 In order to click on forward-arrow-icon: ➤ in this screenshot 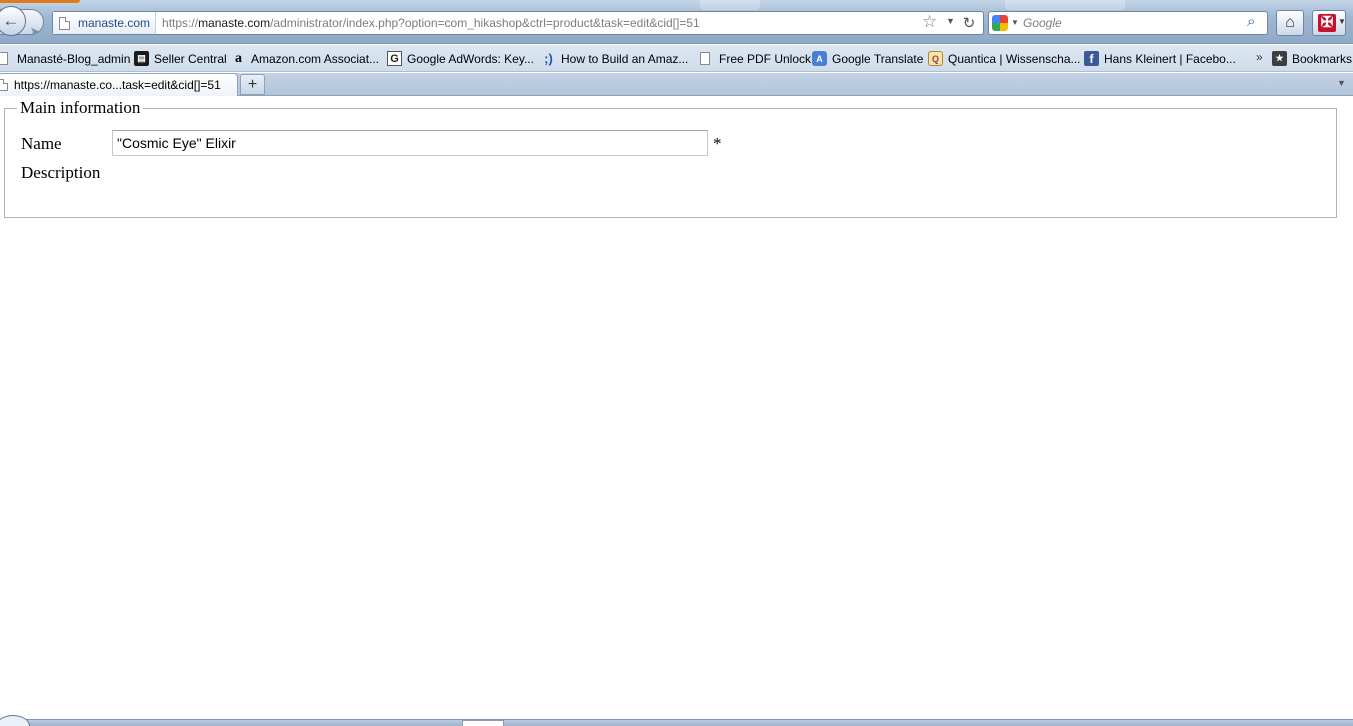, I will do `click(35, 31)`.